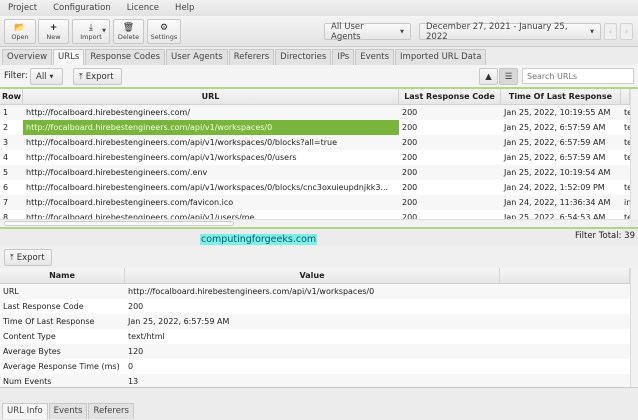  I want to click on tree-icon: ▲, so click(488, 76).